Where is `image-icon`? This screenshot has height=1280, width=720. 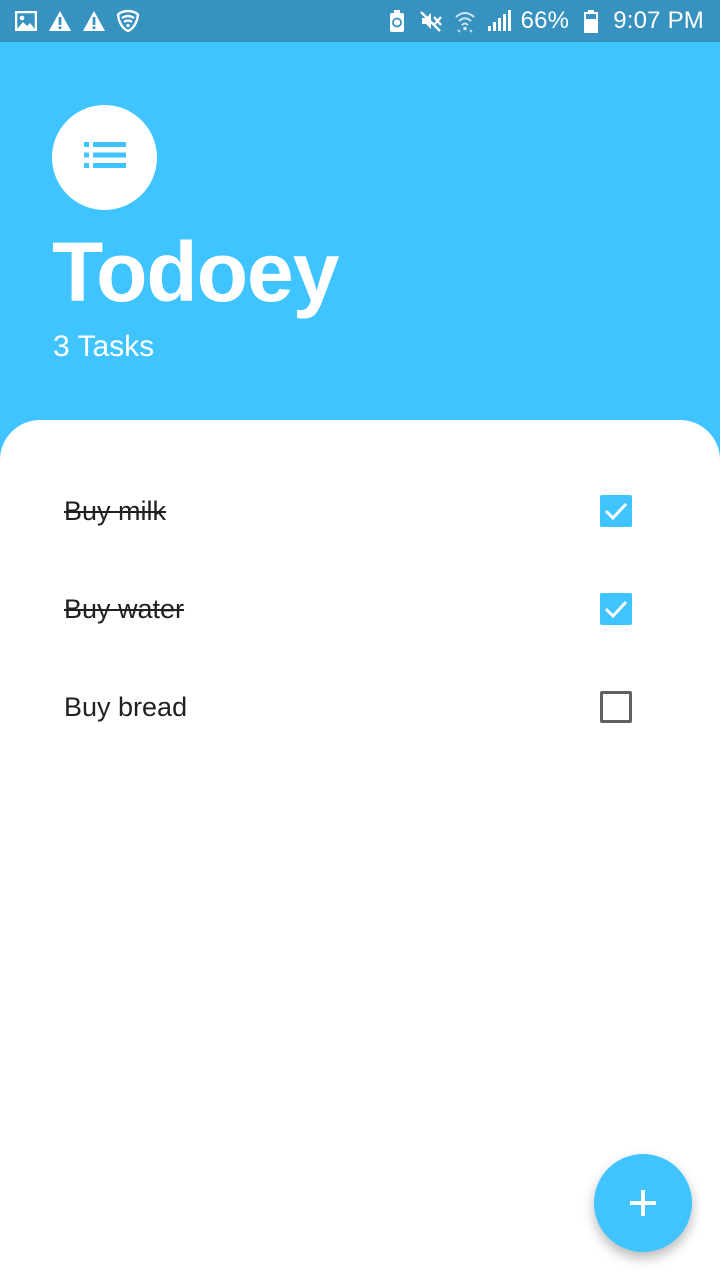
image-icon is located at coordinates (26, 21).